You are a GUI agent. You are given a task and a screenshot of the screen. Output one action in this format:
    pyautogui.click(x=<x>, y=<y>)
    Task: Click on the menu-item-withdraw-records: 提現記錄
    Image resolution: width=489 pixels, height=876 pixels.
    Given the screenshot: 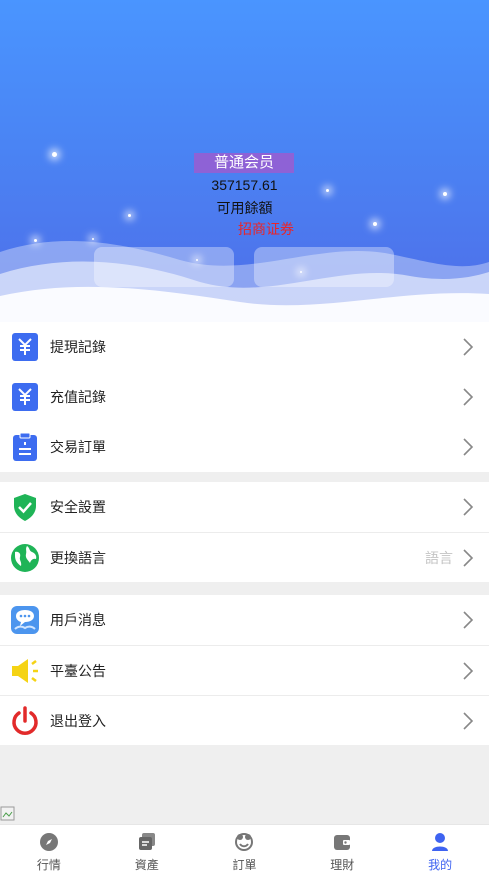 What is the action you would take?
    pyautogui.click(x=244, y=347)
    